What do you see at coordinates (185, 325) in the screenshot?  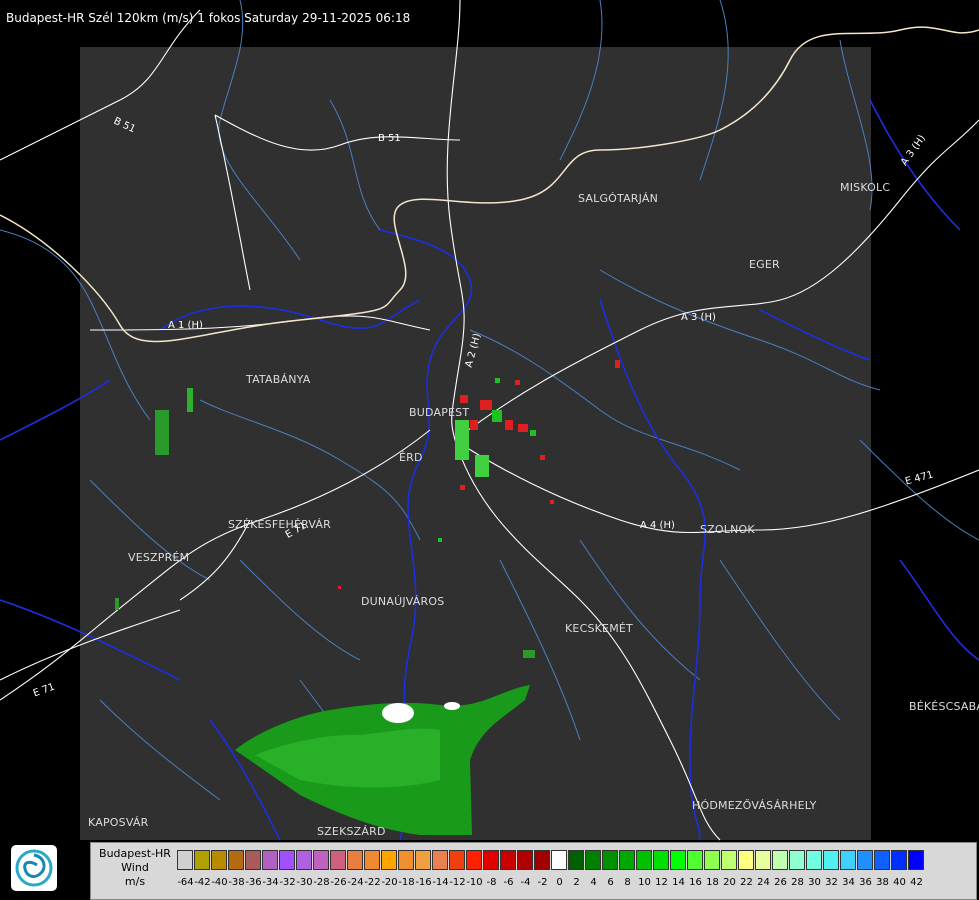 I see `road-label-a1: A 1 (H)` at bounding box center [185, 325].